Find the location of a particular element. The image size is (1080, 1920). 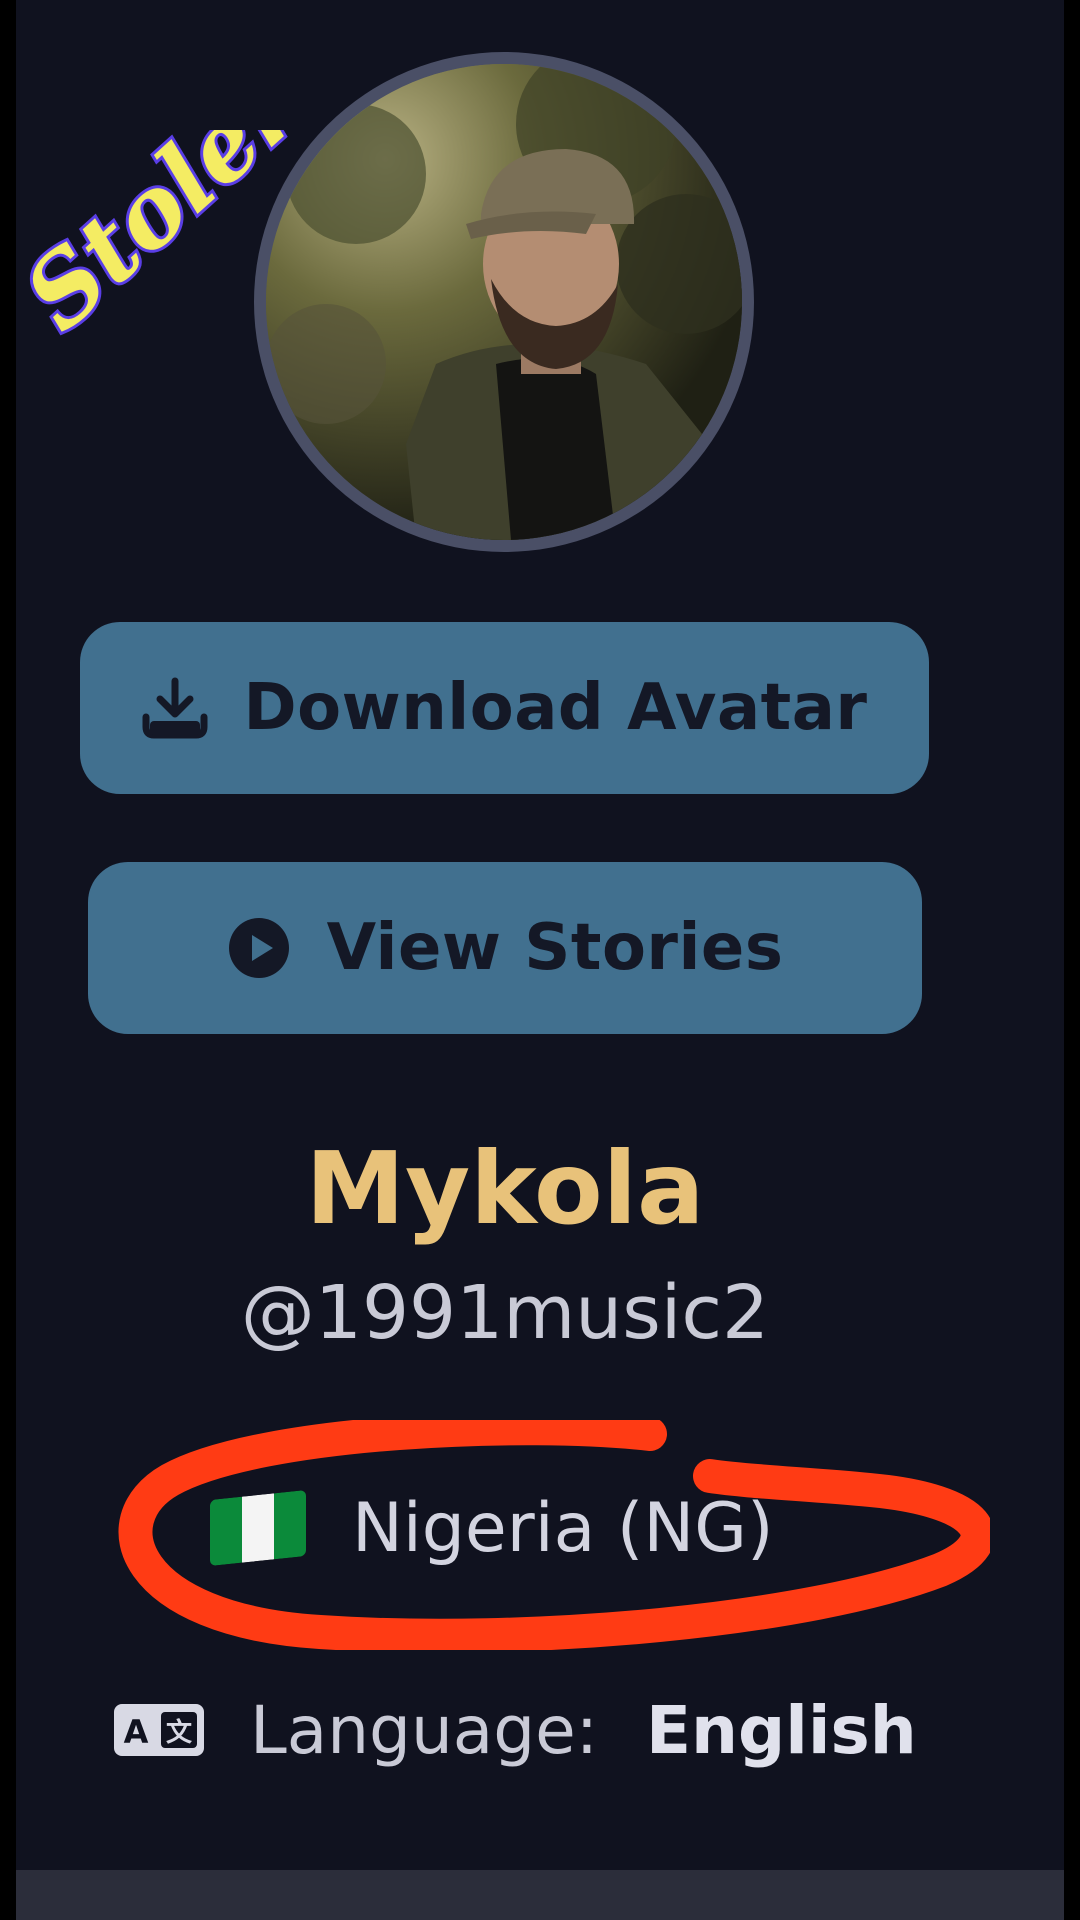

download-avatar-button: Download Avatar is located at coordinates (504, 708).